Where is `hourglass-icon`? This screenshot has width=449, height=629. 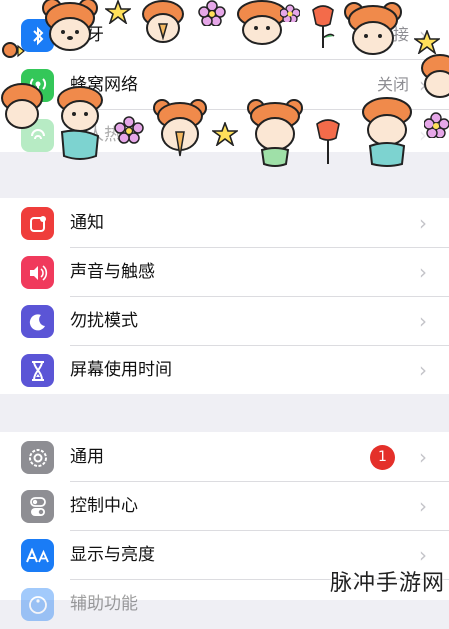 hourglass-icon is located at coordinates (37, 370).